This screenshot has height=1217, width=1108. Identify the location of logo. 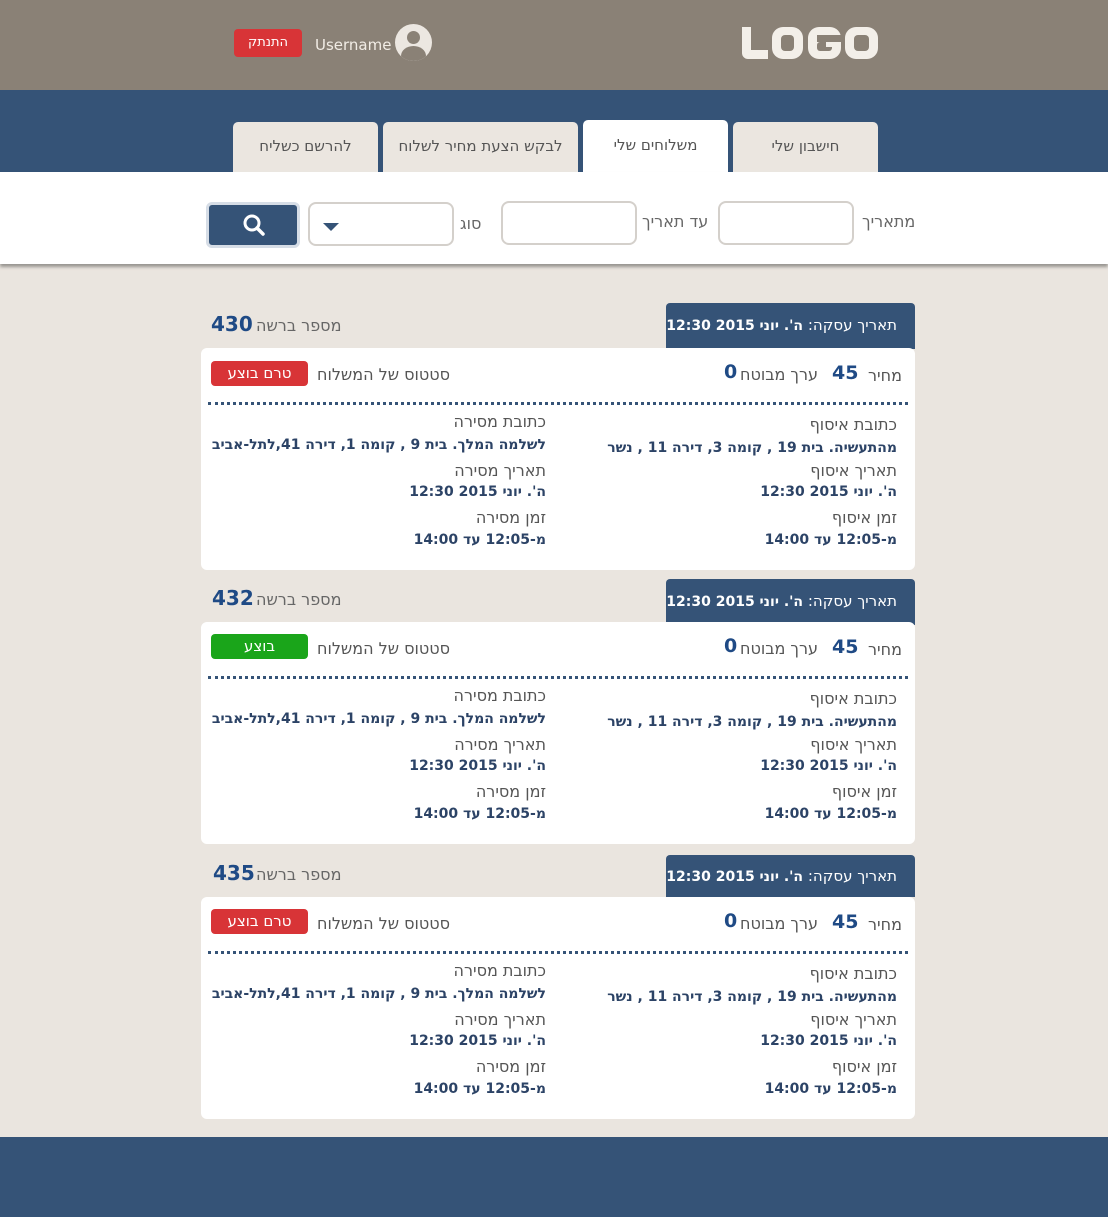
(810, 43).